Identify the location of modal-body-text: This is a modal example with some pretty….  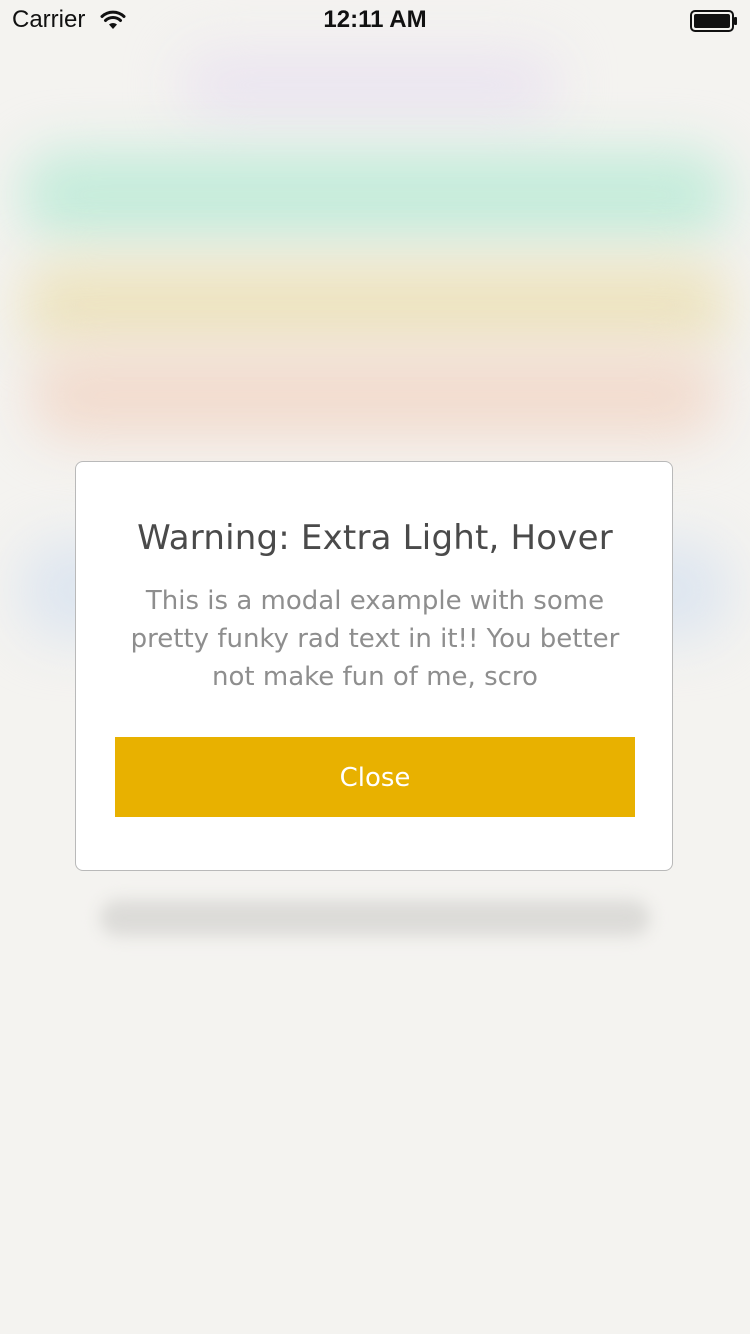
(375, 639).